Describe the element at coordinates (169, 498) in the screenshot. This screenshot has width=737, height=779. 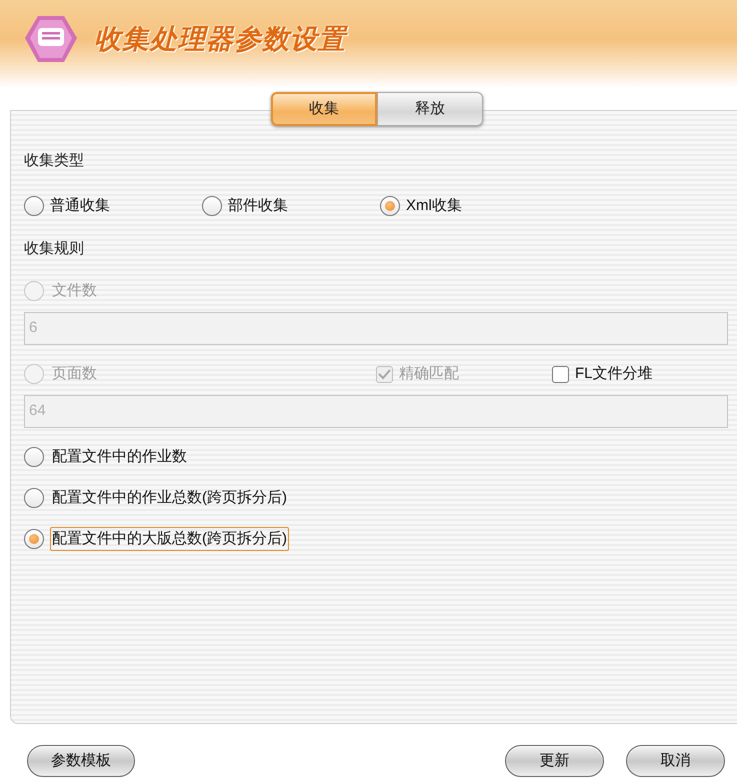
I see `radio-label: 配置文件中的作业总数(跨页拆分后)` at that location.